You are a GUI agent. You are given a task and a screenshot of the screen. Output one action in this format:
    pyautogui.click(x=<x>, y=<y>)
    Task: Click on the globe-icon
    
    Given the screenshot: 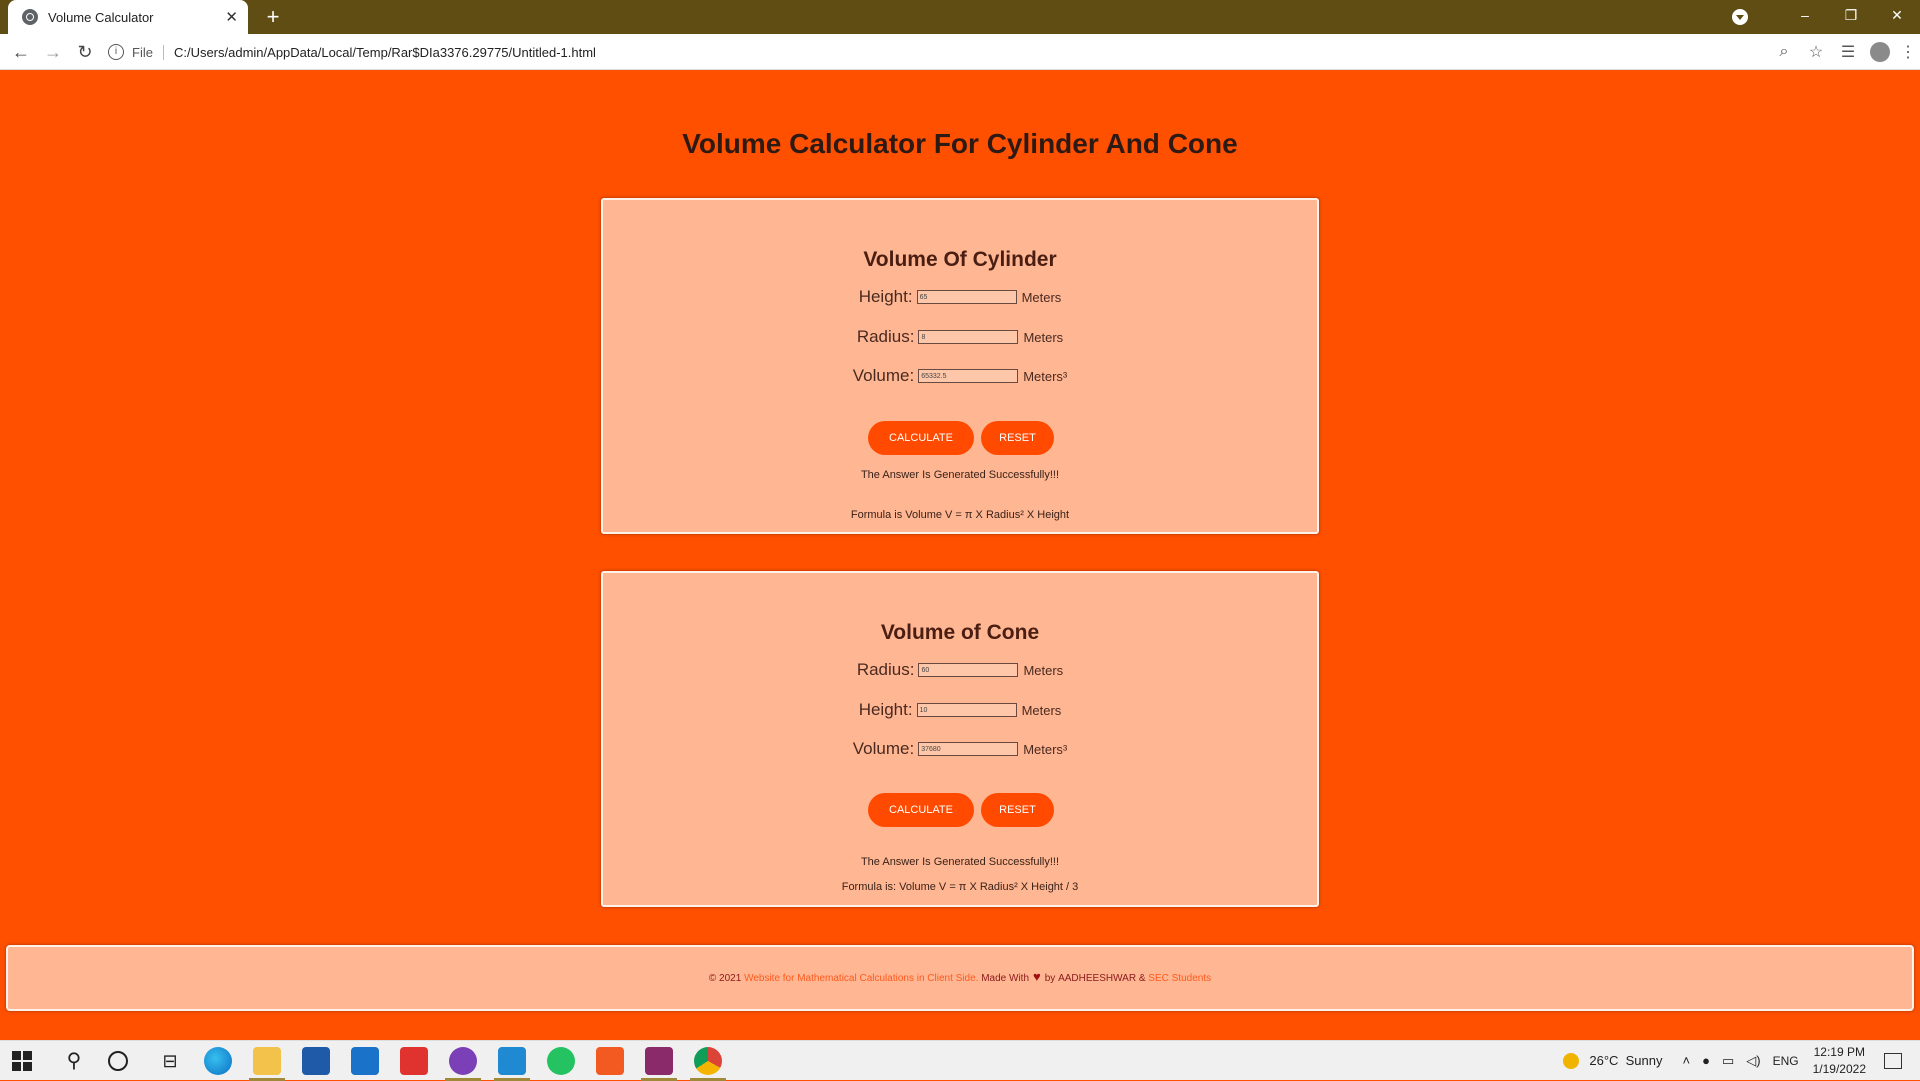 What is the action you would take?
    pyautogui.click(x=30, y=17)
    